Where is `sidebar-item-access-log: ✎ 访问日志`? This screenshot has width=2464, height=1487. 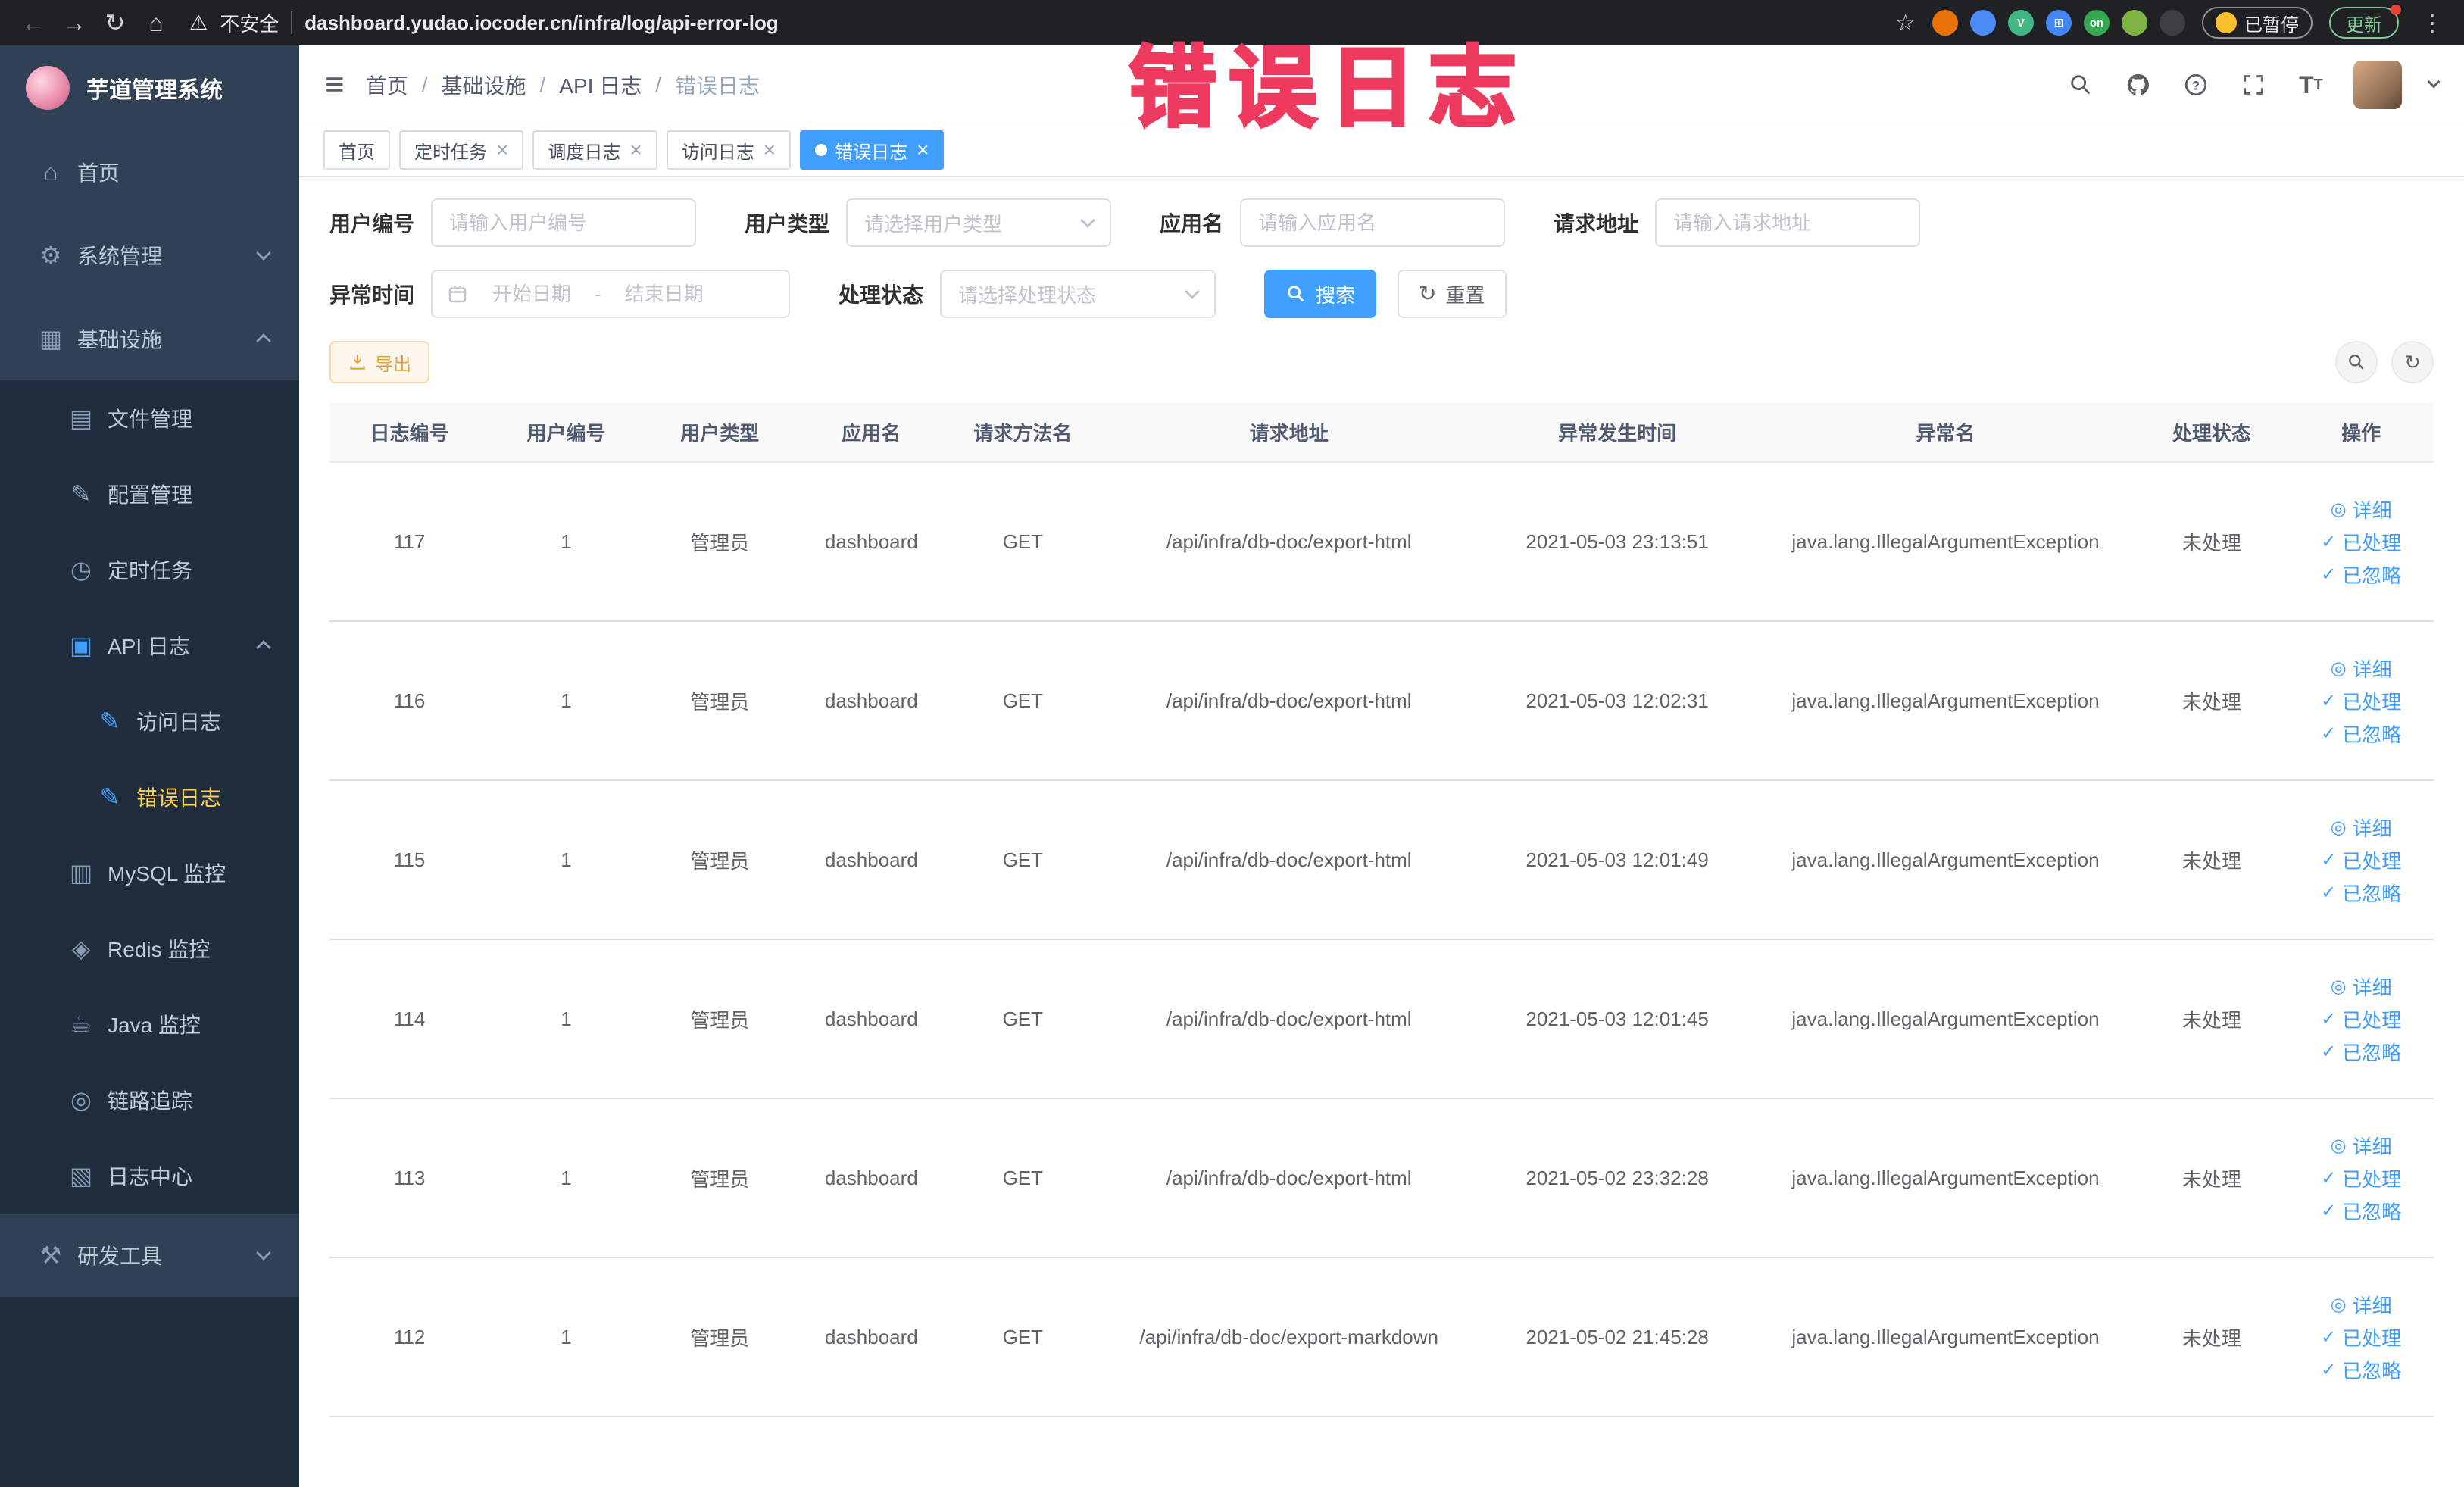
sidebar-item-access-log: ✎ 访问日志 is located at coordinates (149, 721).